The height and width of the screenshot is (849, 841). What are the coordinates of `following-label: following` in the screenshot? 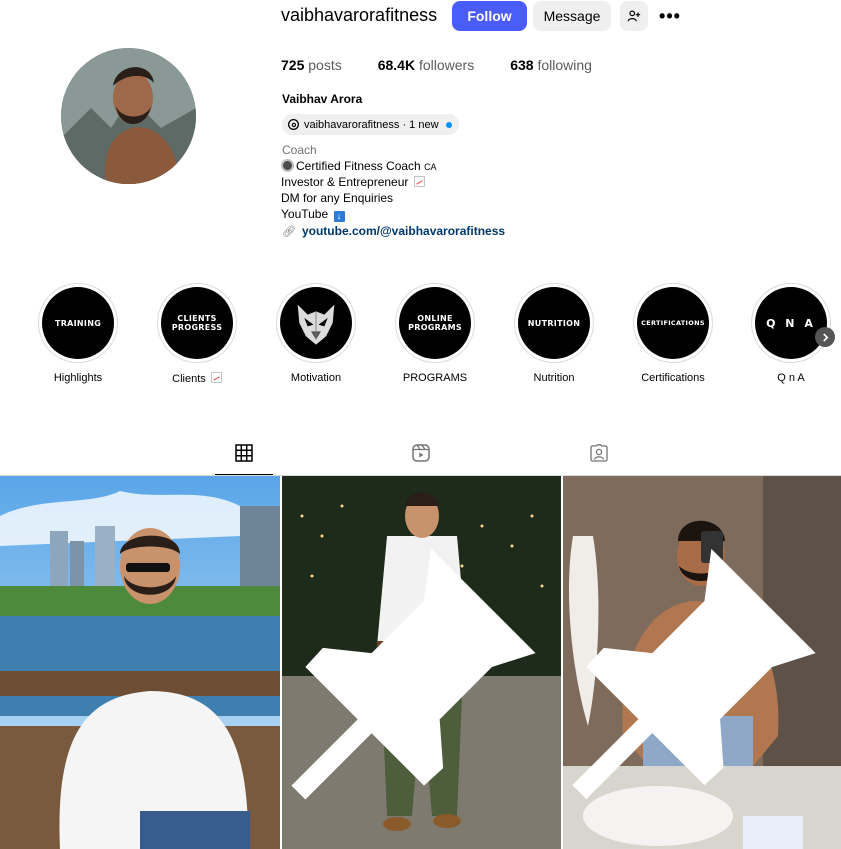 It's located at (564, 65).